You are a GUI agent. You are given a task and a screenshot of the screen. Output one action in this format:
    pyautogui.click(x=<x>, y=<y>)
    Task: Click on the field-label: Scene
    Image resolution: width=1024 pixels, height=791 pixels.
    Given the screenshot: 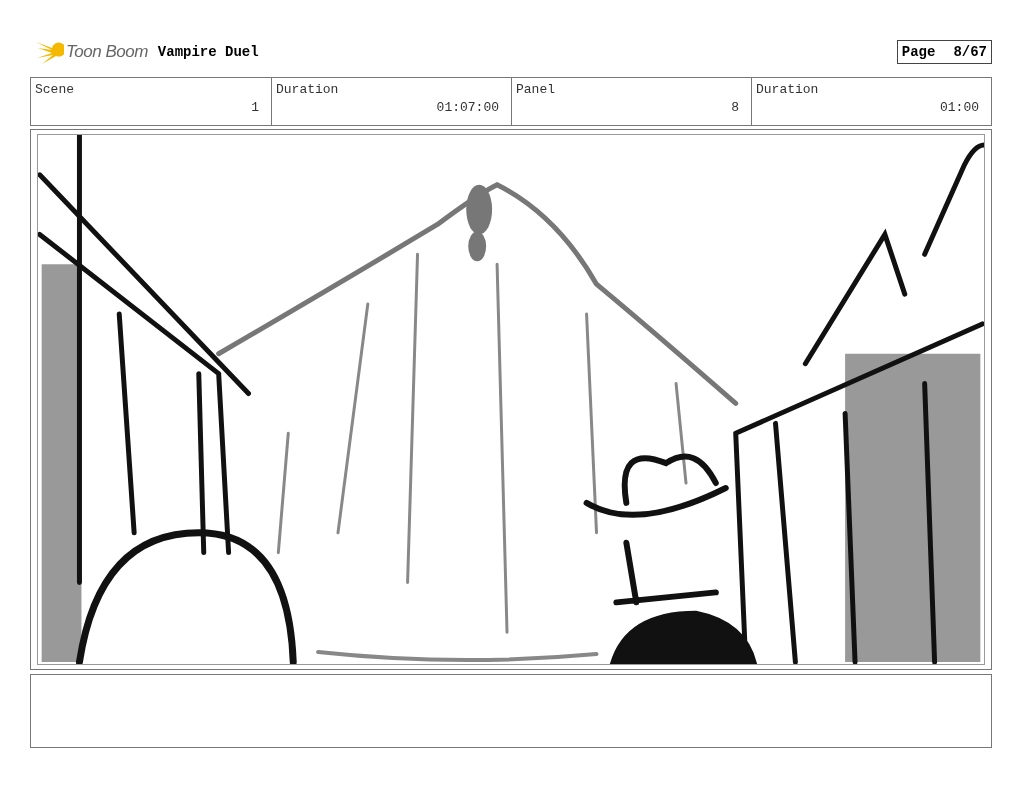 What is the action you would take?
    pyautogui.click(x=55, y=89)
    